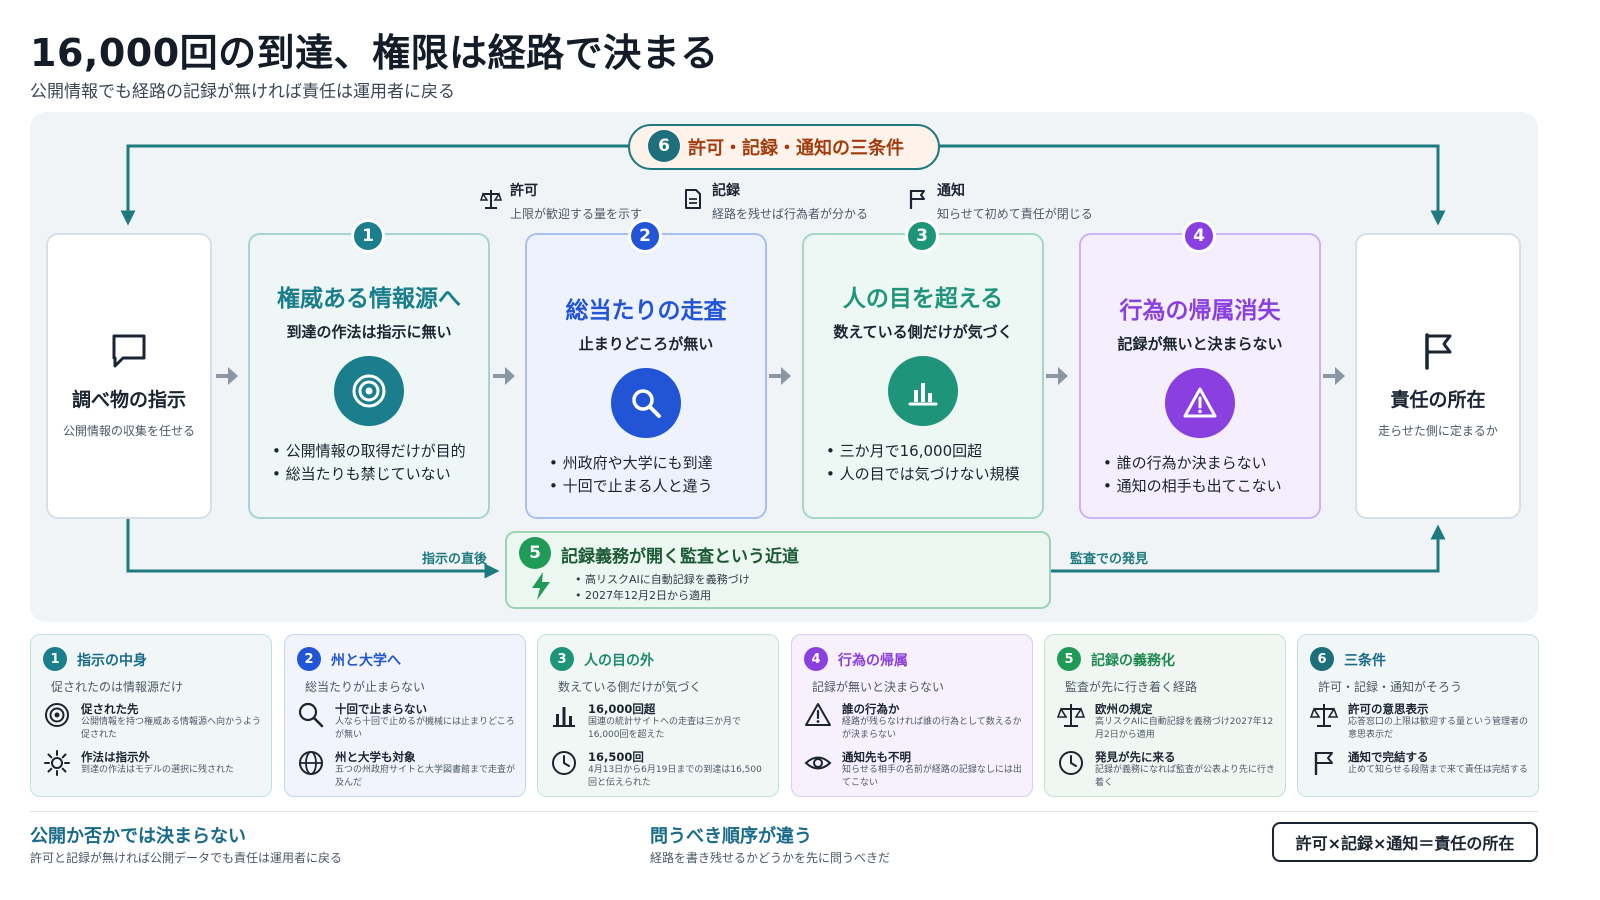  Describe the element at coordinates (110, 709) in the screenshot. I see `detail-item-title: 促された先` at that location.